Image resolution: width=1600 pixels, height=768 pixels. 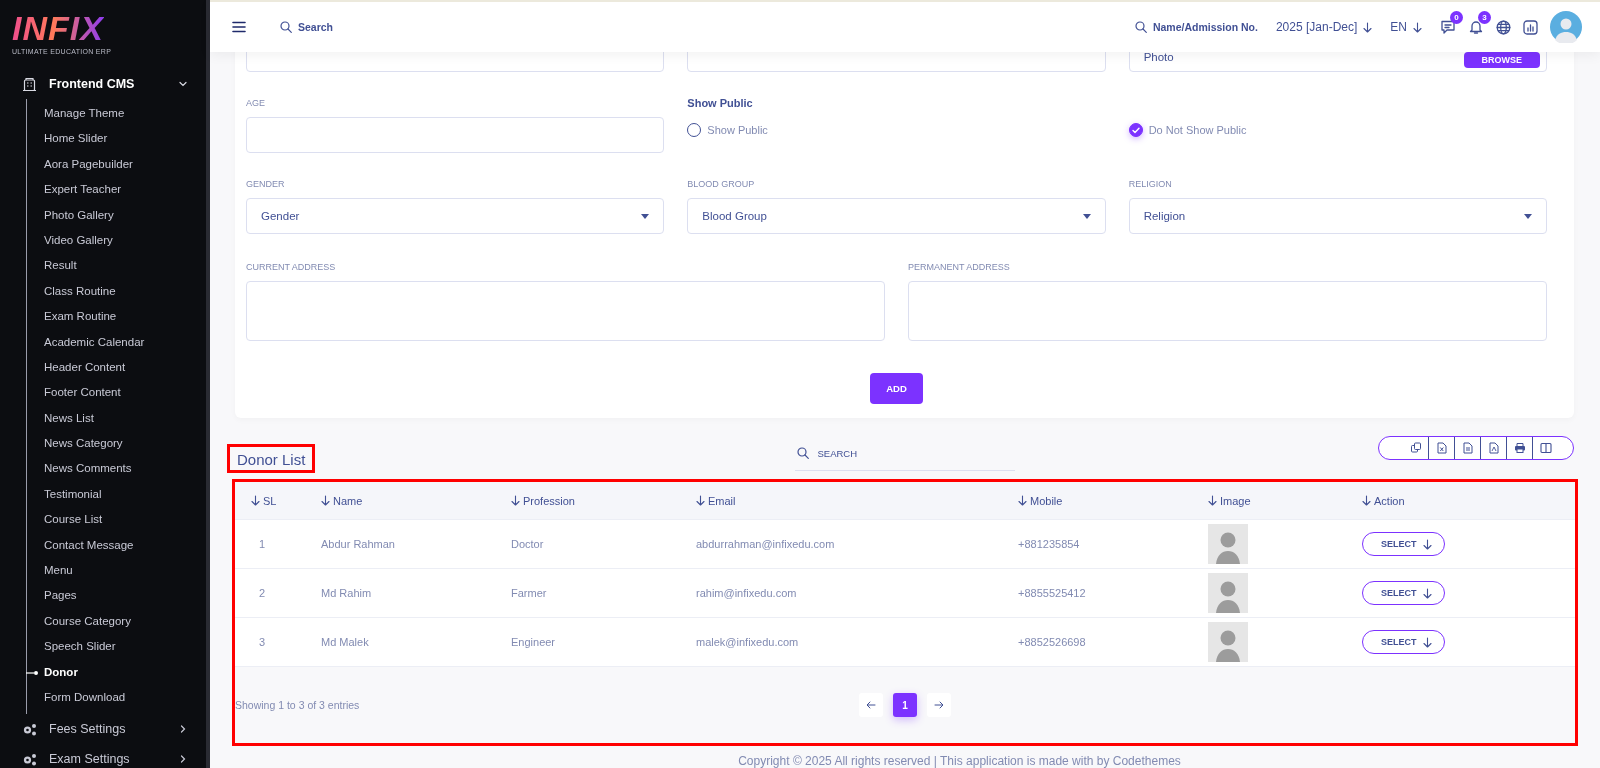 What do you see at coordinates (1052, 642) in the screenshot?
I see `table-cell: +8852526698` at bounding box center [1052, 642].